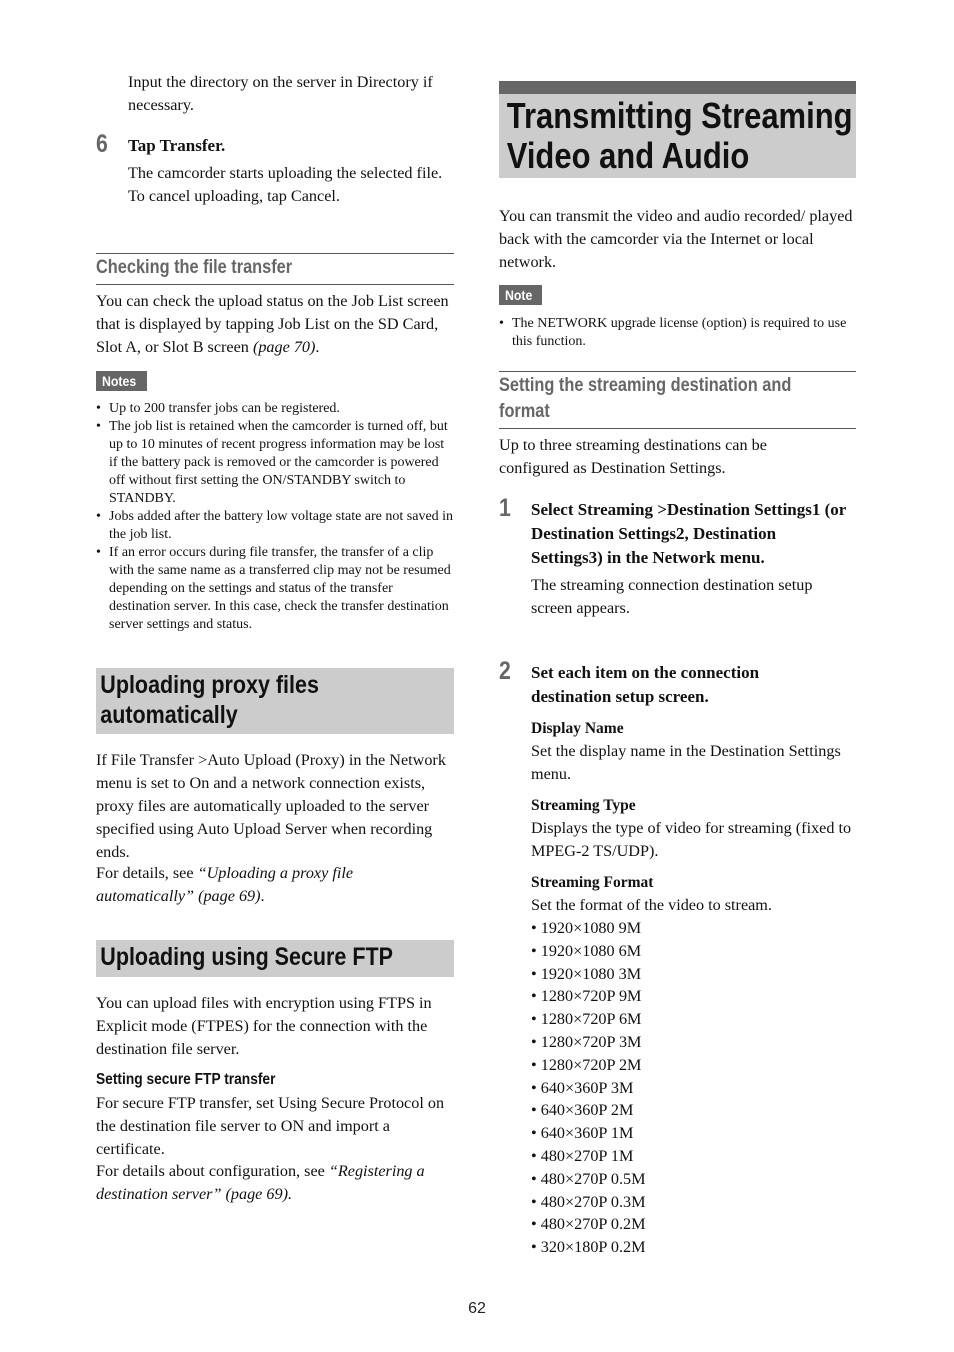  Describe the element at coordinates (693, 1202) in the screenshot. I see `format-item: 480×270P 0.3M` at that location.